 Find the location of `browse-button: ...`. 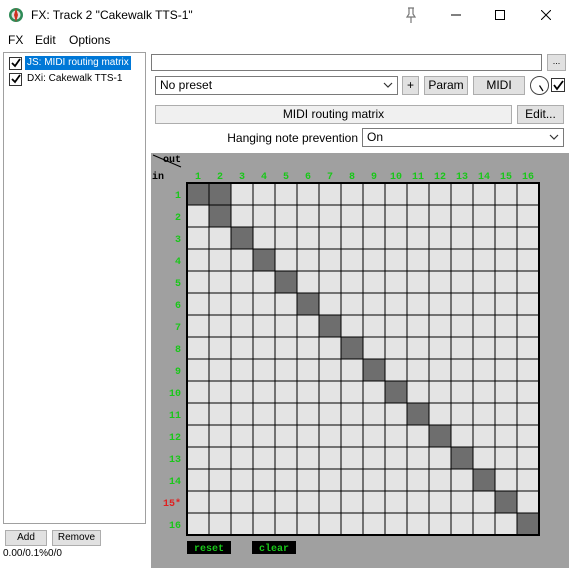

browse-button: ... is located at coordinates (556, 62).